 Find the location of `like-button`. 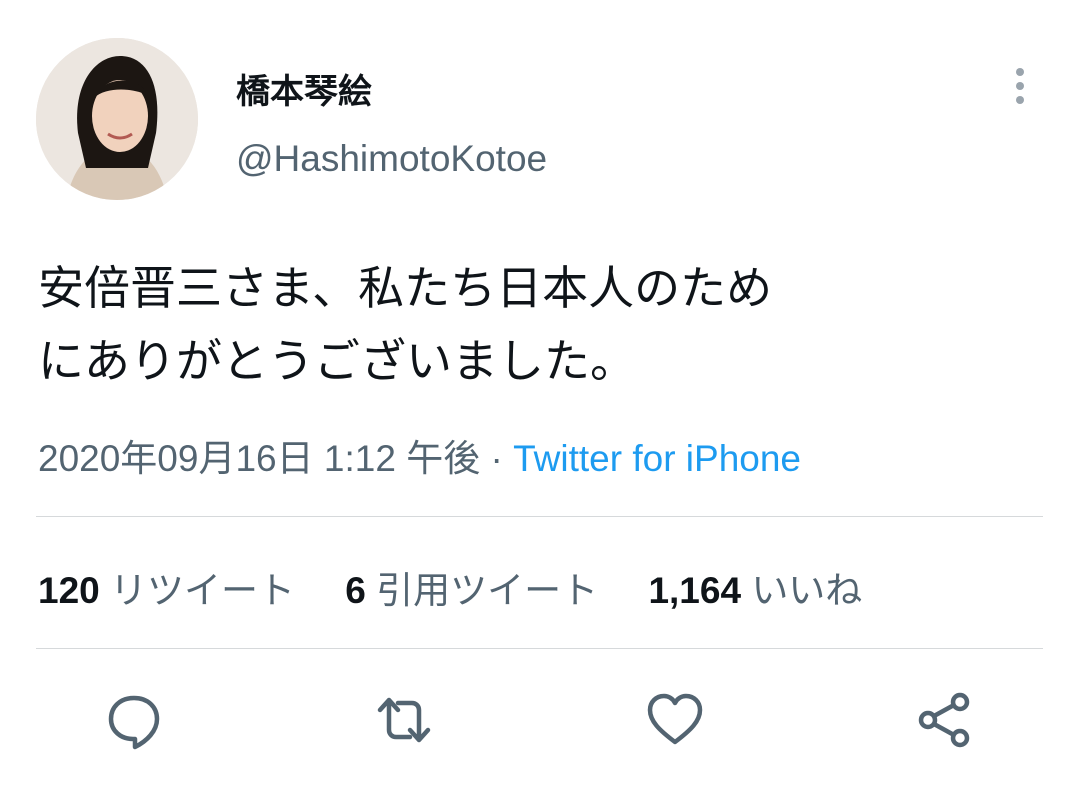

like-button is located at coordinates (675, 720).